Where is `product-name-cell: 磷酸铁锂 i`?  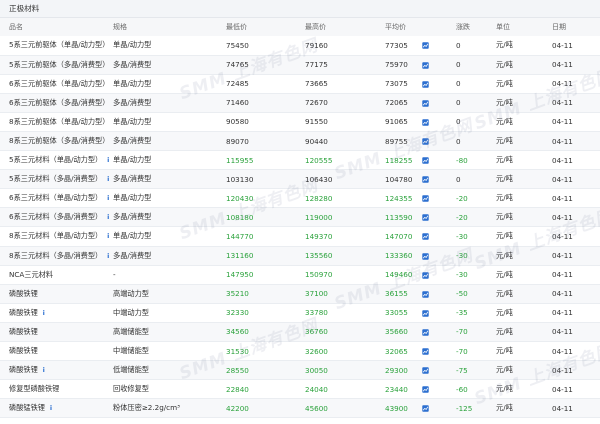 product-name-cell: 磷酸铁锂 i is located at coordinates (56, 312).